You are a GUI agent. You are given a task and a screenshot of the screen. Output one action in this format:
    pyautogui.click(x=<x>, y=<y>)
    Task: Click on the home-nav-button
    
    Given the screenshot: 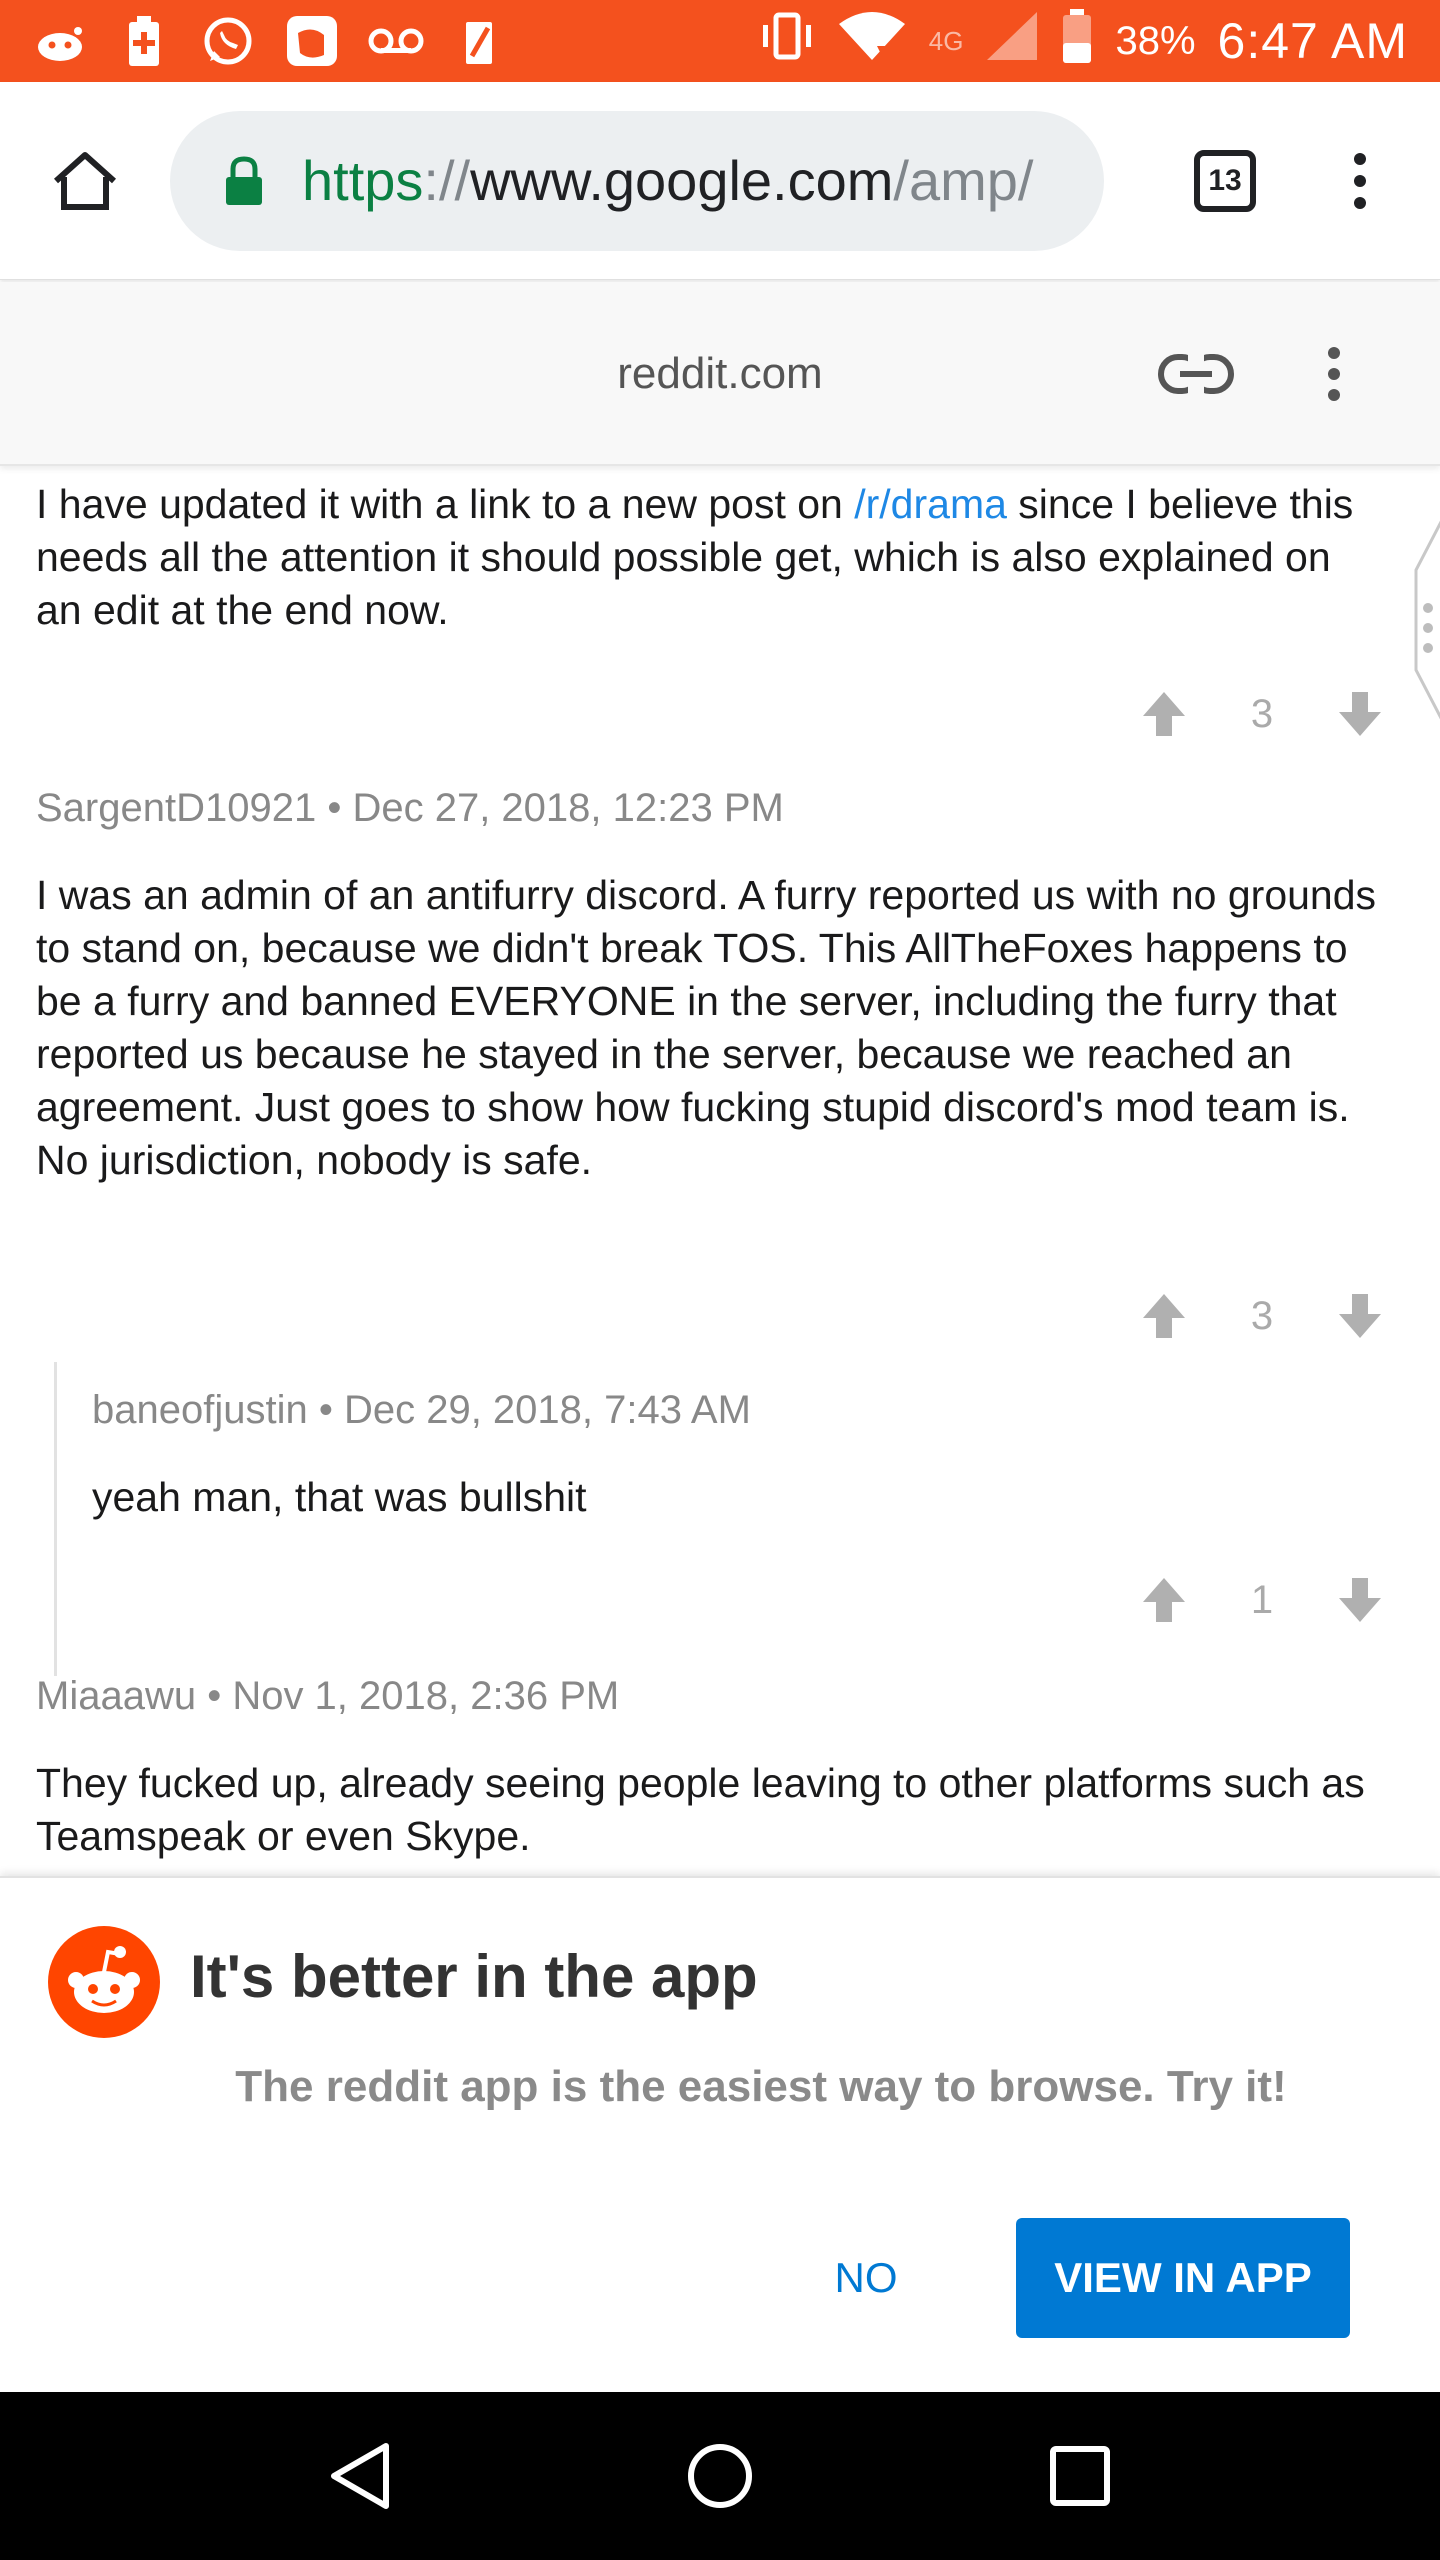 What is the action you would take?
    pyautogui.click(x=720, y=2476)
    